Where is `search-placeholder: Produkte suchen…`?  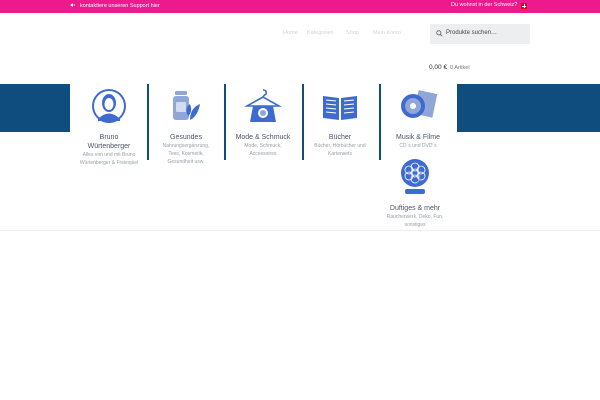
search-placeholder: Produkte suchen… is located at coordinates (472, 33).